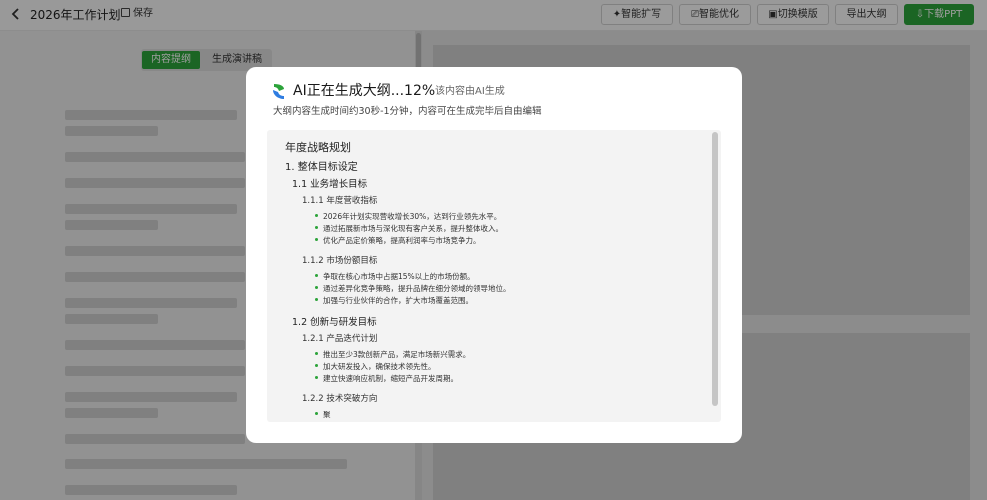 The height and width of the screenshot is (500, 987). I want to click on outline-bullet: 加强与行业伙伴的合作，扩大市场覆盖范围。, so click(394, 300).